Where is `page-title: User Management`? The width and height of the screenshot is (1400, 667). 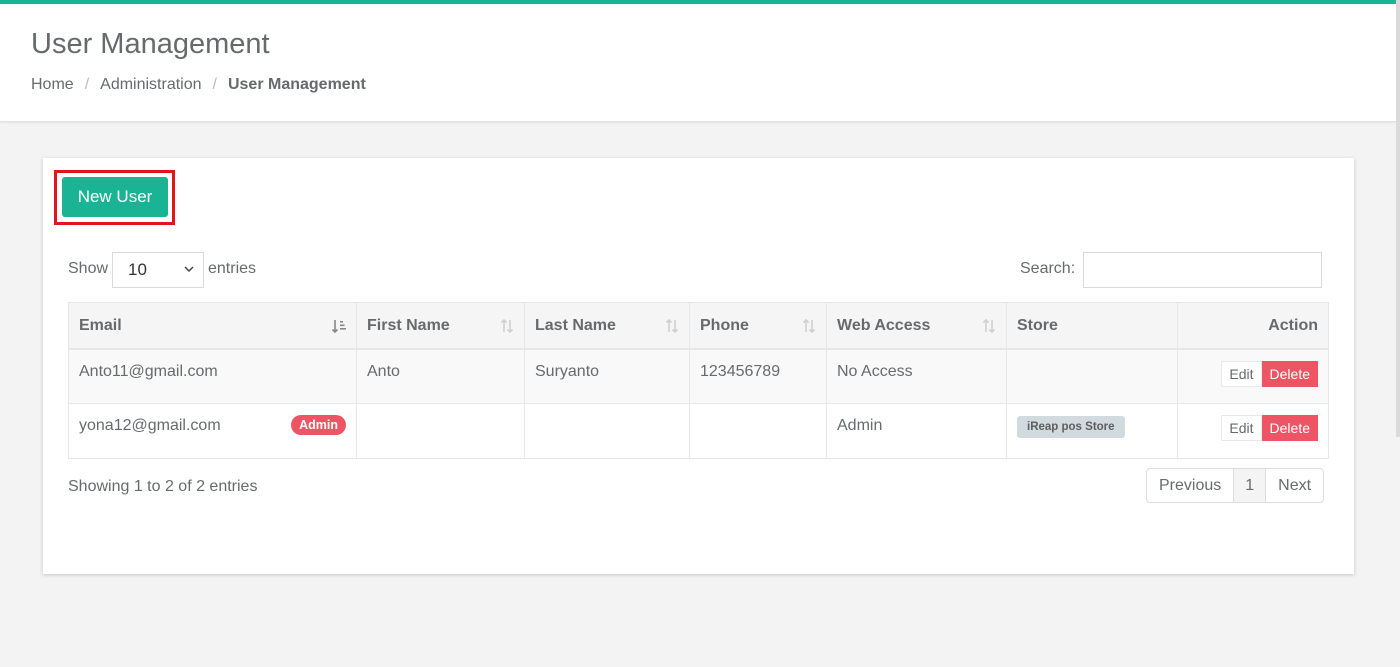 page-title: User Management is located at coordinates (150, 44).